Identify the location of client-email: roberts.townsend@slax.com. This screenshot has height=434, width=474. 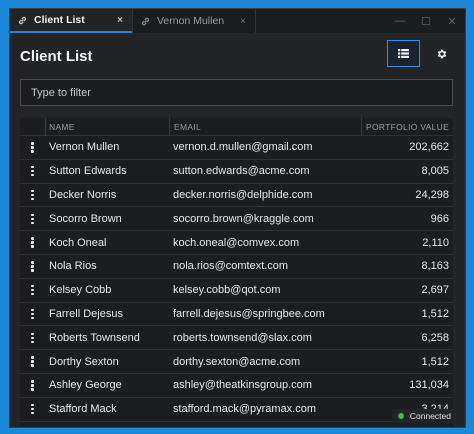
(242, 337).